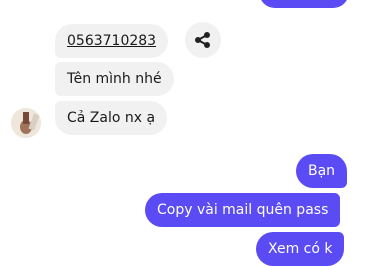  I want to click on avatar-image, so click(26, 123).